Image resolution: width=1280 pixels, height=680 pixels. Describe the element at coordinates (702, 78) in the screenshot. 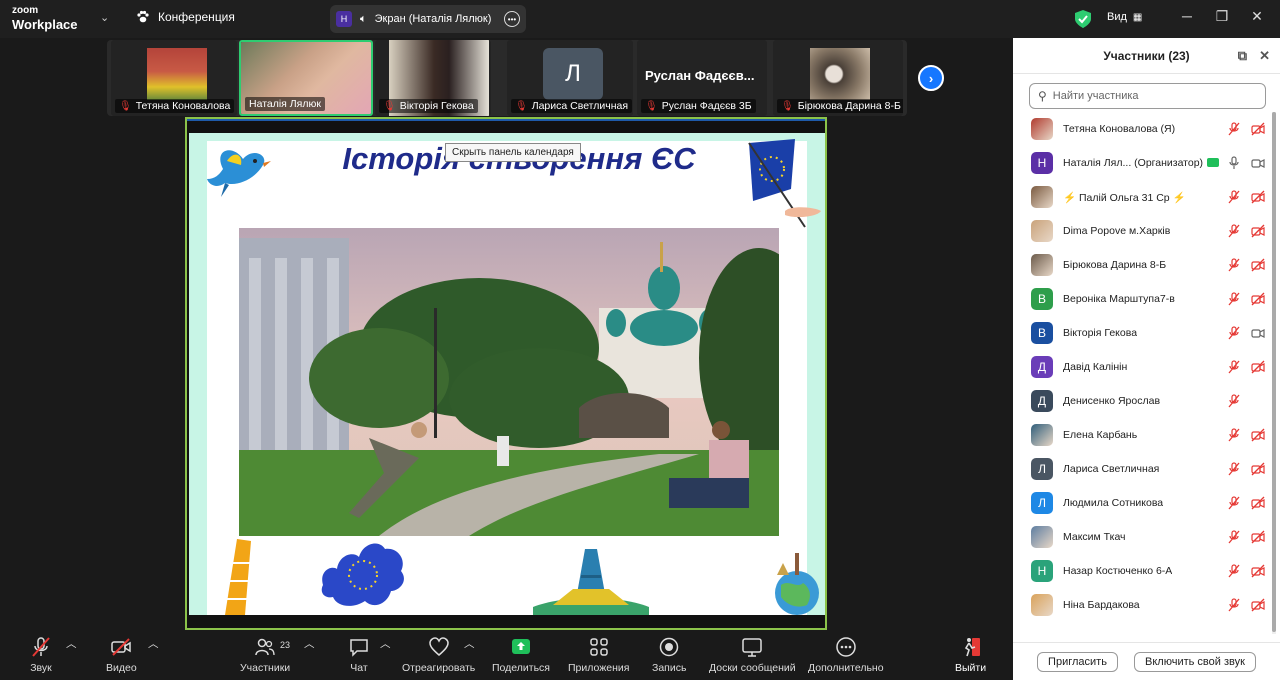

I see `video-tile: Руслан Фадєєв... 🎙︎ Руслан Фадєєв 3Б` at that location.